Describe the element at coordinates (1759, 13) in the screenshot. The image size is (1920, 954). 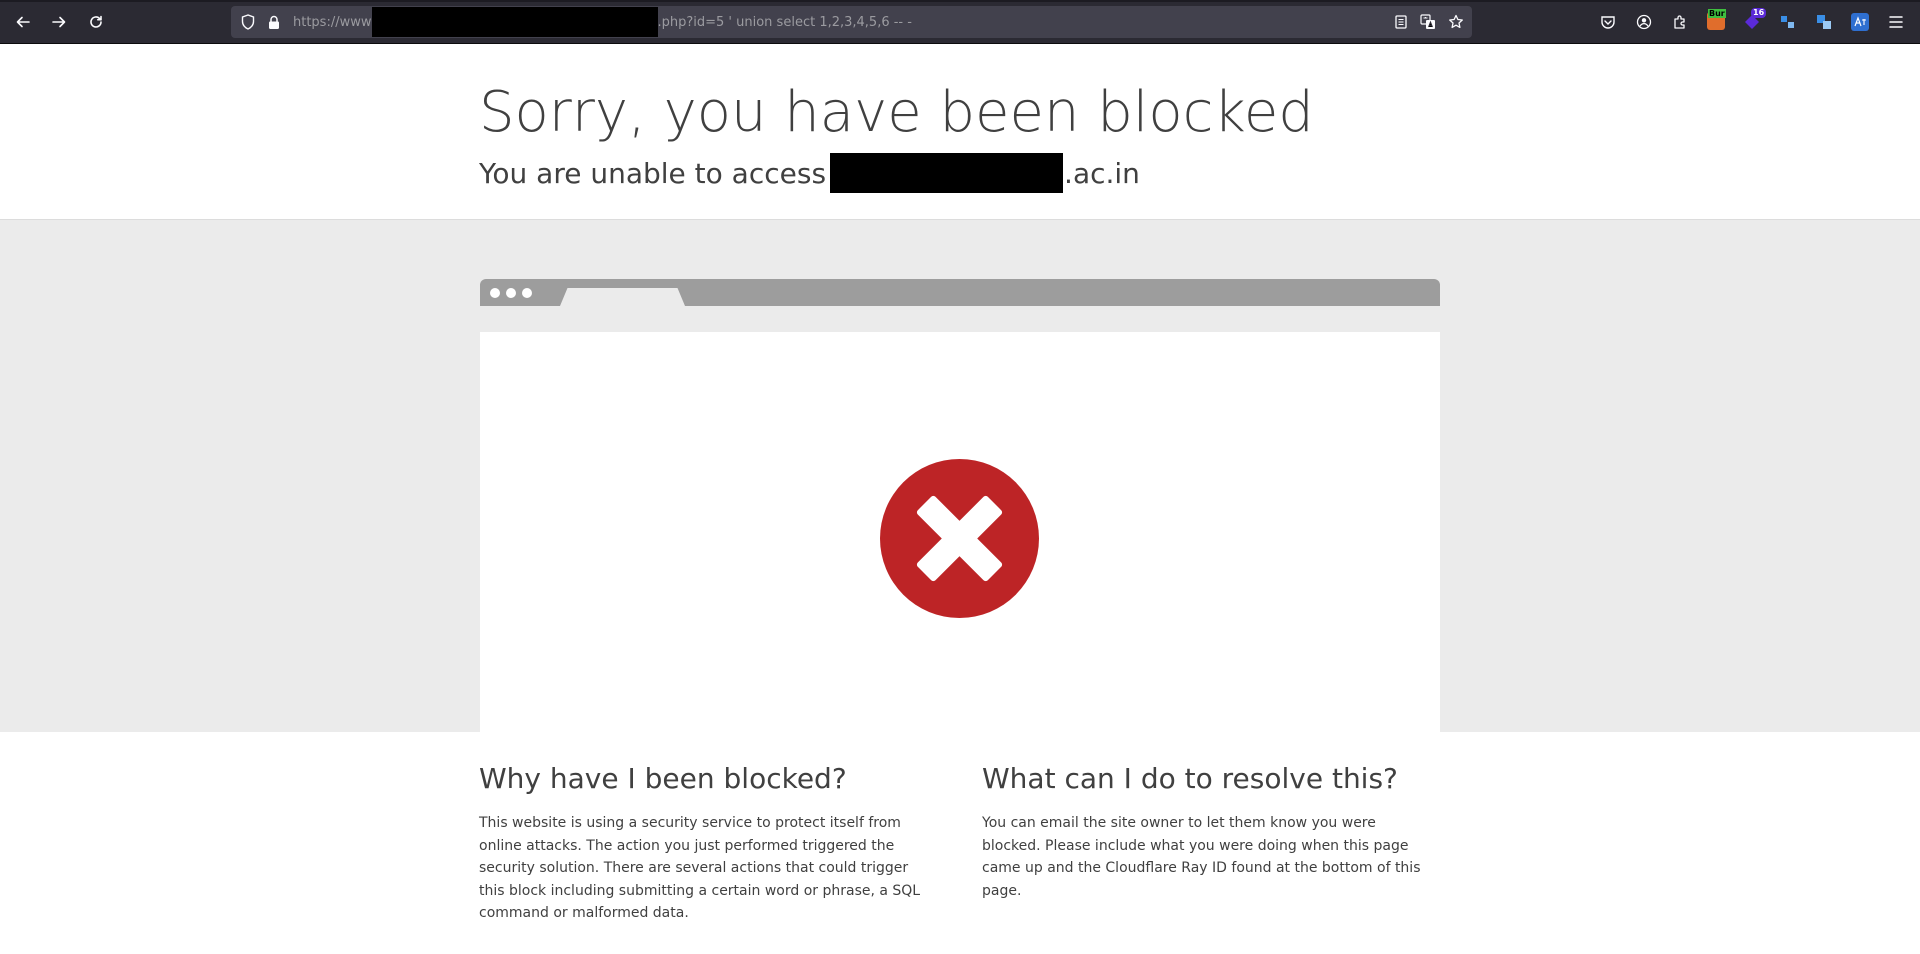
I see `extension-badge-count: 16` at that location.